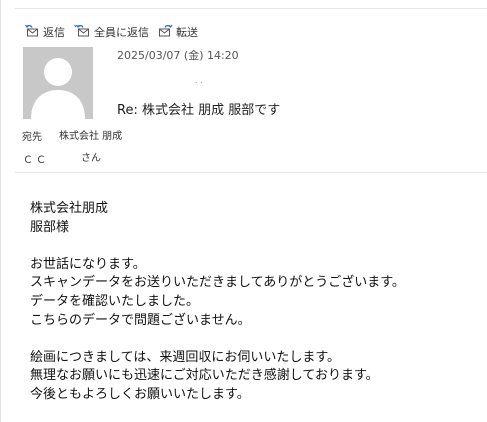 The height and width of the screenshot is (422, 487). What do you see at coordinates (54, 32) in the screenshot?
I see `reply-label: 返信` at bounding box center [54, 32].